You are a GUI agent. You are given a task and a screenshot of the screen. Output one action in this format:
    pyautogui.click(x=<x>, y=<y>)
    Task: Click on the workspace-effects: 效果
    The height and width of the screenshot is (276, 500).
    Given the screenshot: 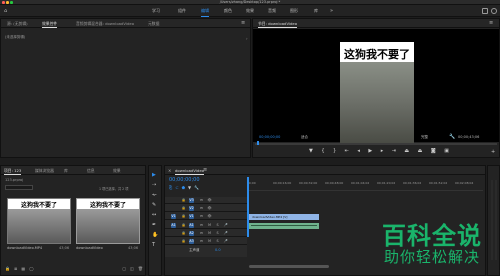 What is the action you would take?
    pyautogui.click(x=250, y=11)
    